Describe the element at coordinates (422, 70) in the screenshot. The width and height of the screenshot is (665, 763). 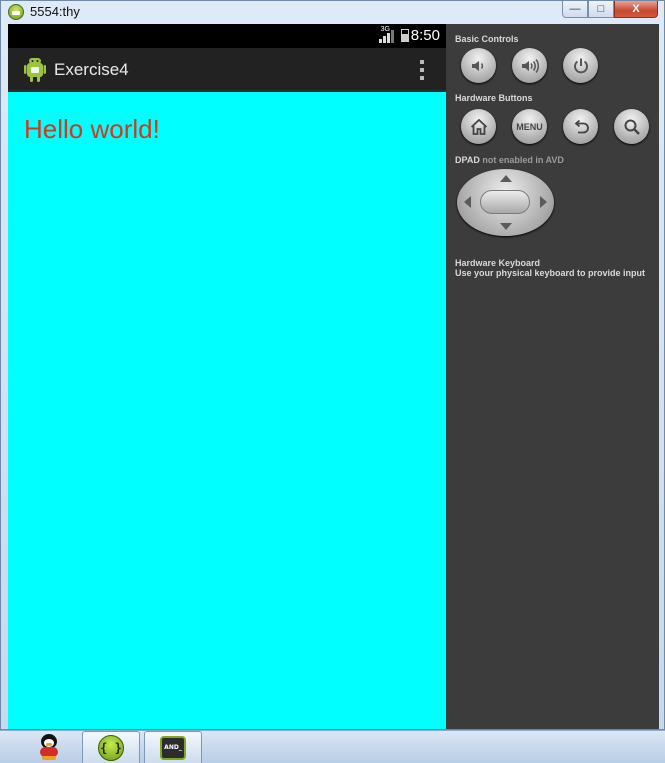
I see `overflow-menu-icon` at that location.